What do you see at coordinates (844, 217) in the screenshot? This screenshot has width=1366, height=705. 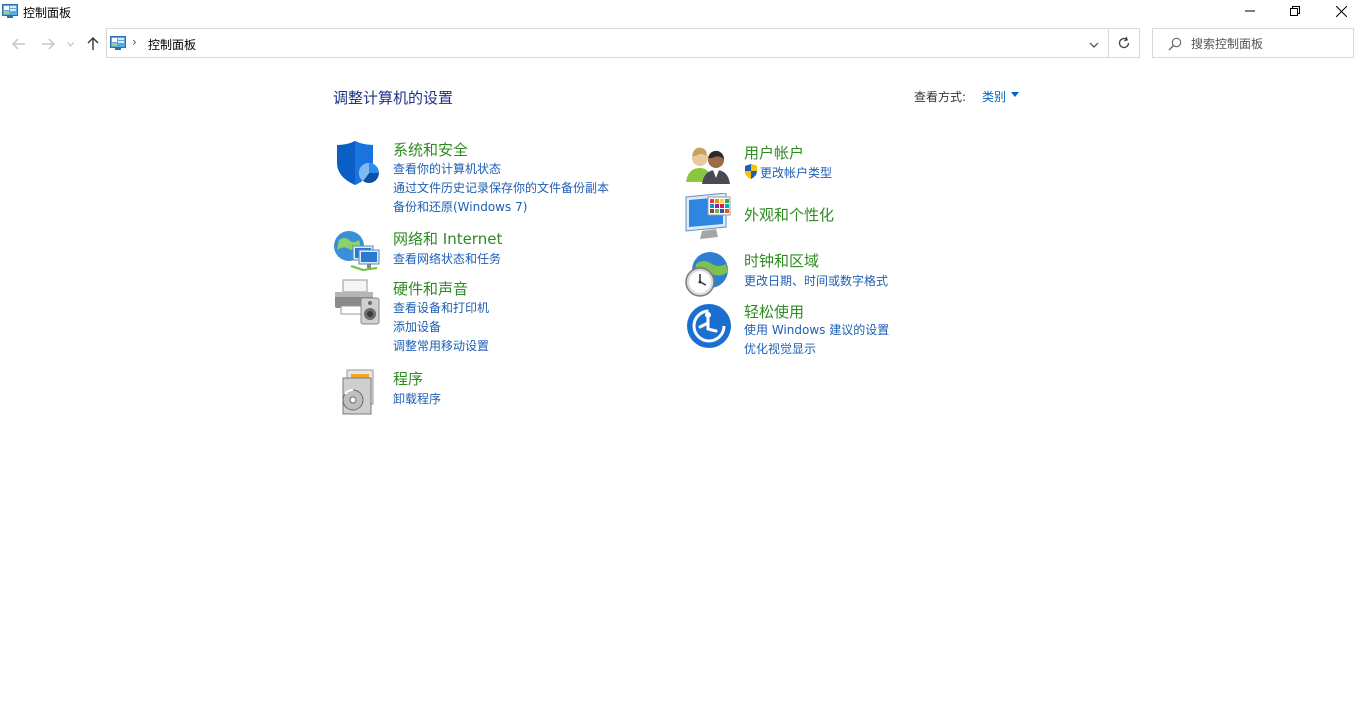 I see `category-appearance: 外观和个性化` at bounding box center [844, 217].